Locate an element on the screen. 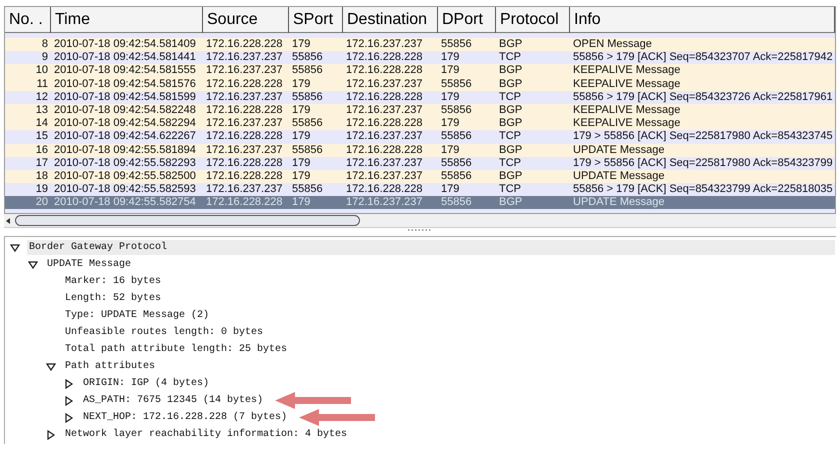 The height and width of the screenshot is (452, 840). table-cell-text: 2010-07-18 09:42:55.582754 is located at coordinates (125, 203).